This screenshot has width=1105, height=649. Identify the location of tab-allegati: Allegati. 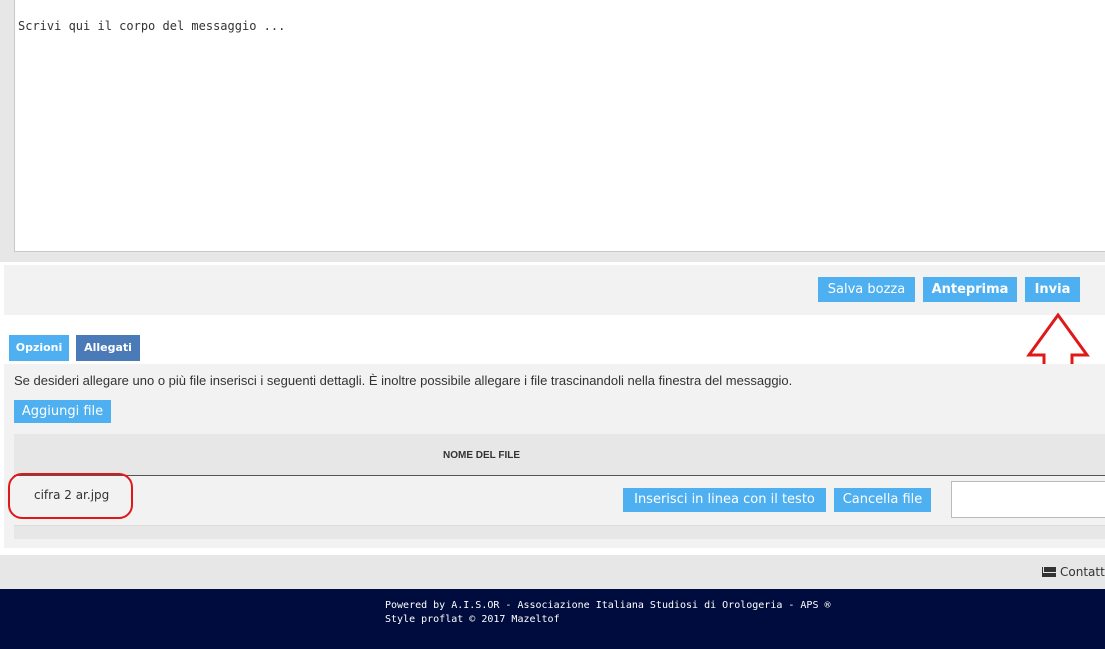
(108, 348).